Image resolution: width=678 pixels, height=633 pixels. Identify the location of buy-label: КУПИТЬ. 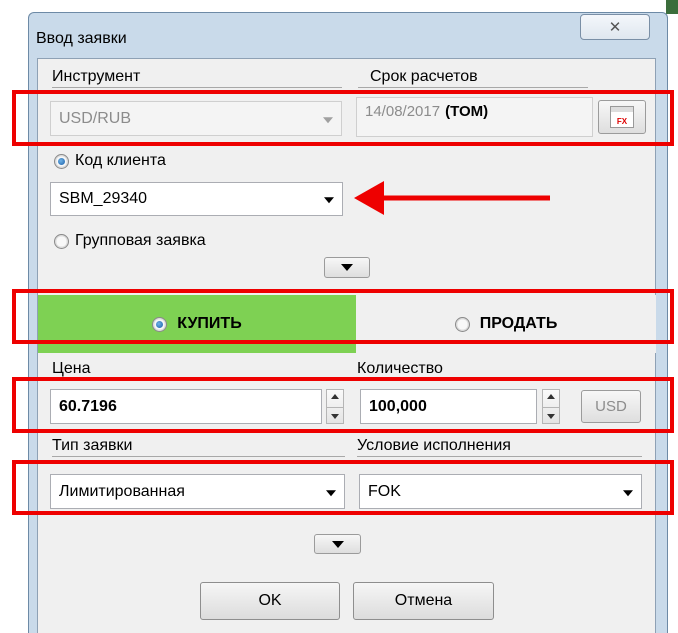
(209, 323).